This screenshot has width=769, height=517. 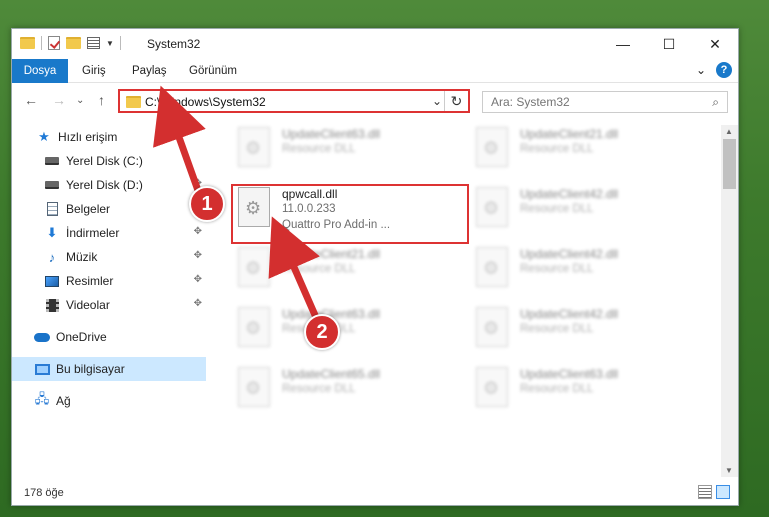 I want to click on step-badge-2: 2, so click(x=322, y=332).